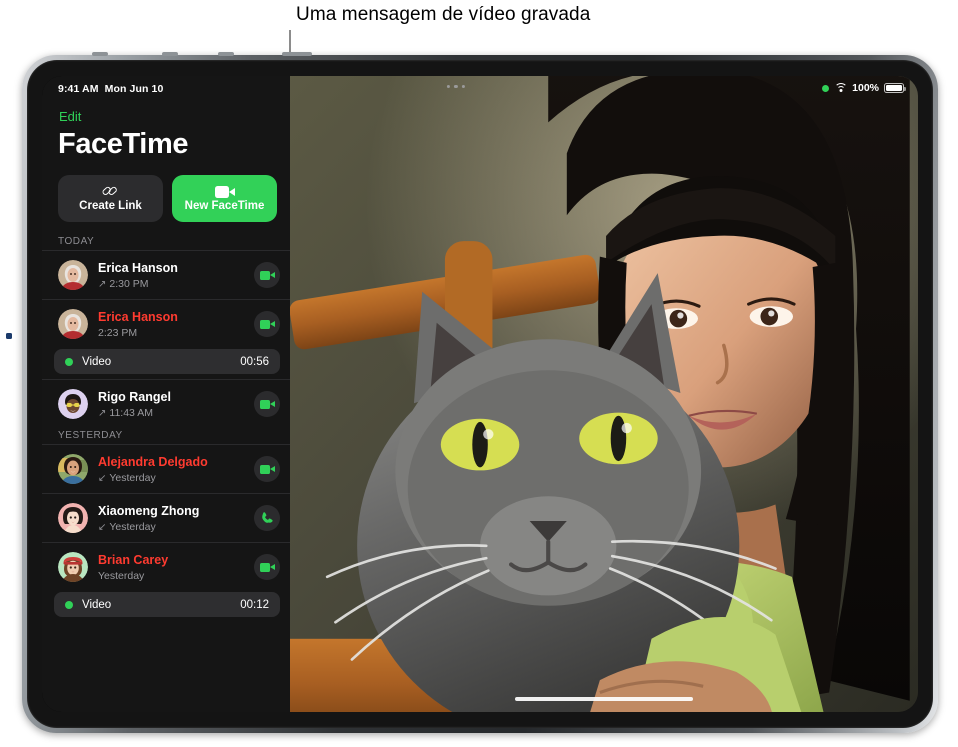 This screenshot has width=958, height=747. I want to click on decorative-edge-marker, so click(9, 336).